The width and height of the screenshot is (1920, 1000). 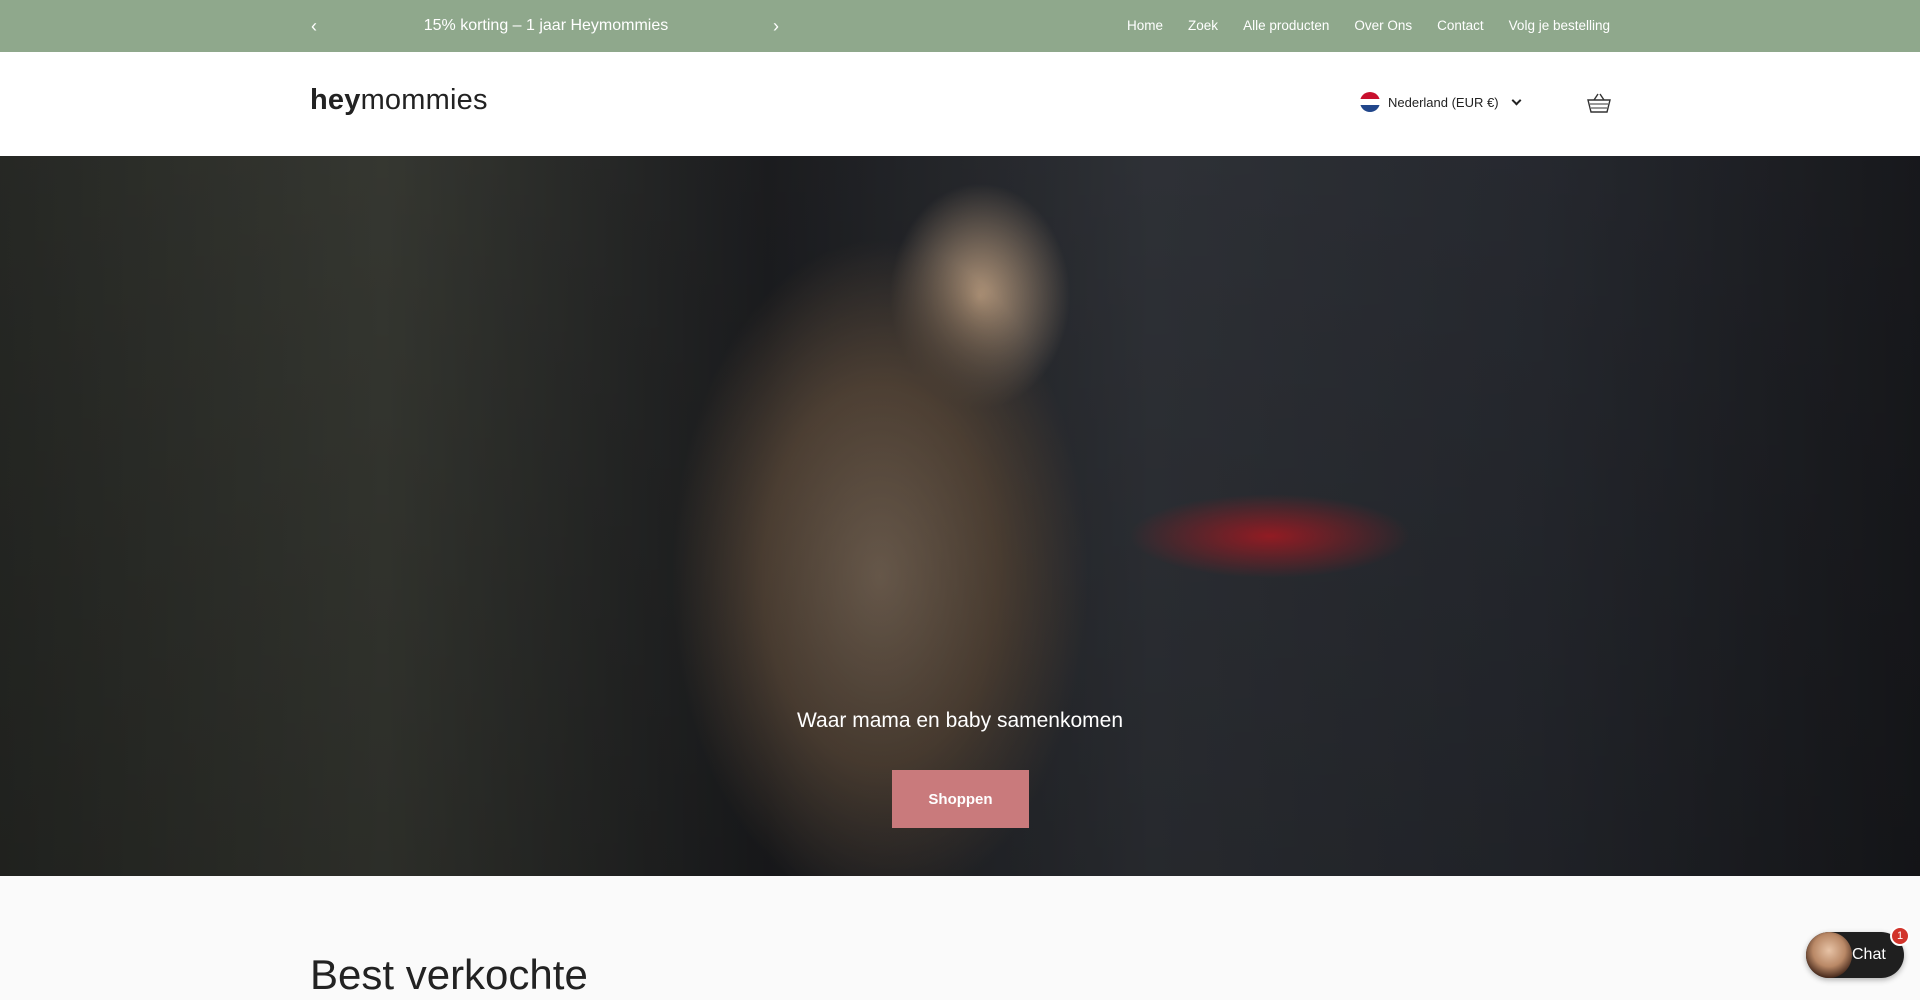 I want to click on chevron-right-icon: ›, so click(x=776, y=26).